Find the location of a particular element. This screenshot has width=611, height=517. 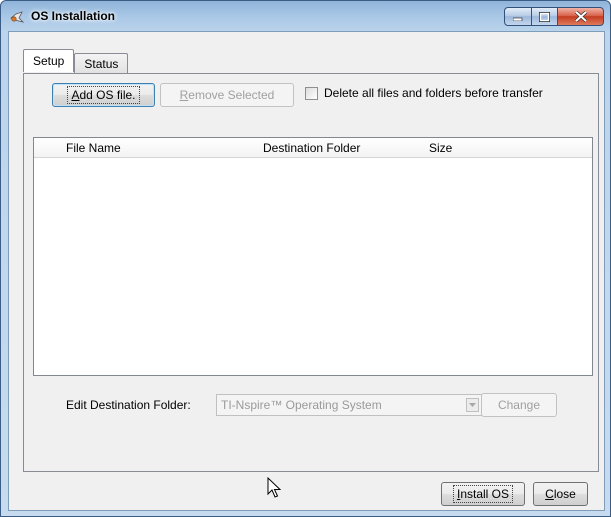

remove-selected-label: Remove Selected is located at coordinates (227, 95).